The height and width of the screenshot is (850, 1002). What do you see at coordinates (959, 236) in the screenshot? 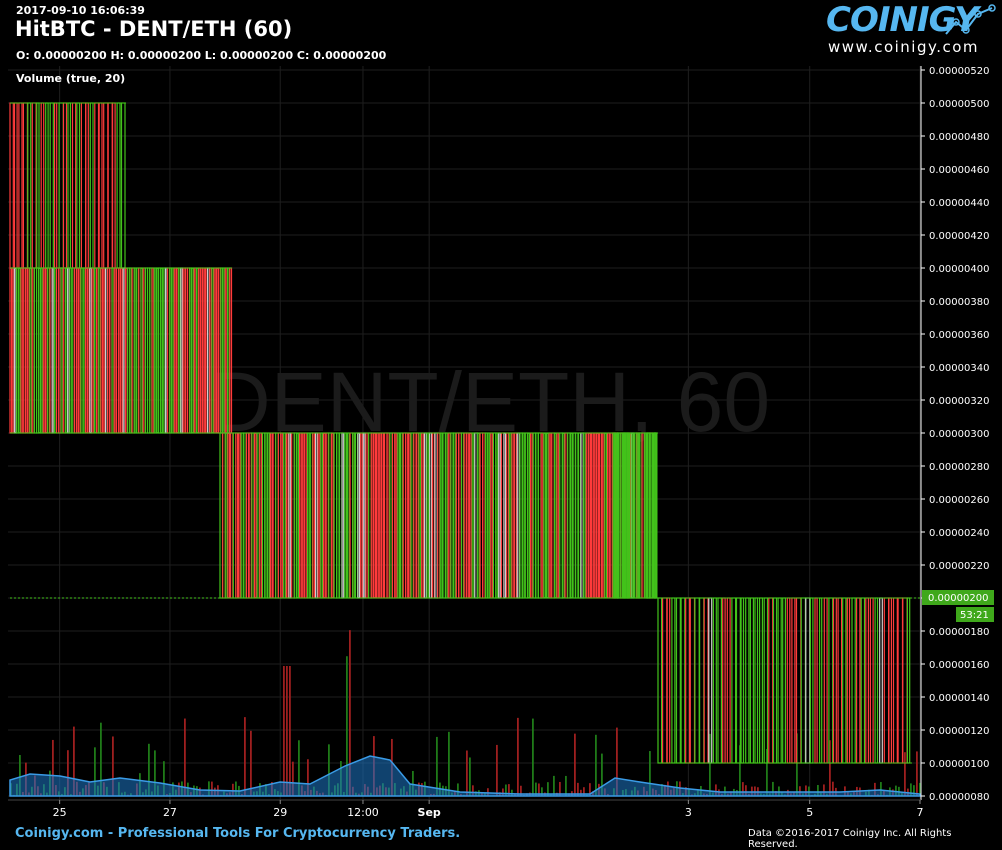
I see `price-tick-label: 0.00000420` at bounding box center [959, 236].